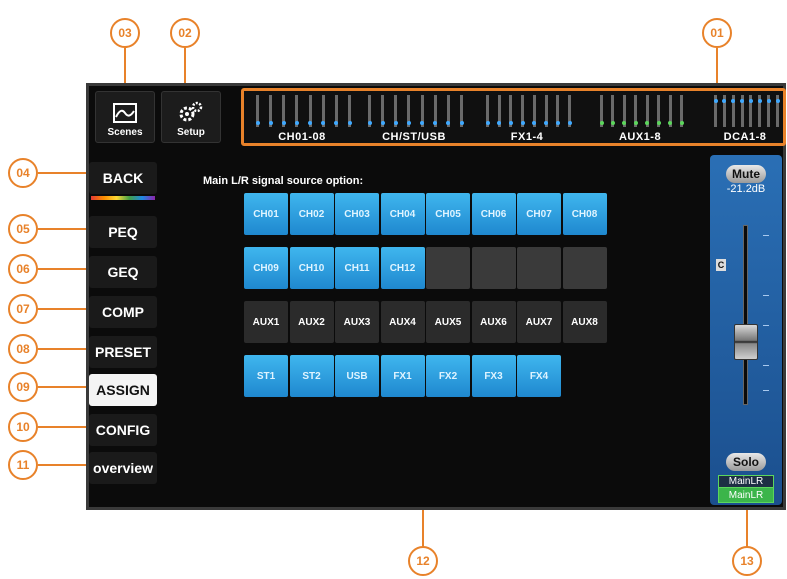 The width and height of the screenshot is (787, 579). I want to click on source-aux3-button: AUX3, so click(357, 322).